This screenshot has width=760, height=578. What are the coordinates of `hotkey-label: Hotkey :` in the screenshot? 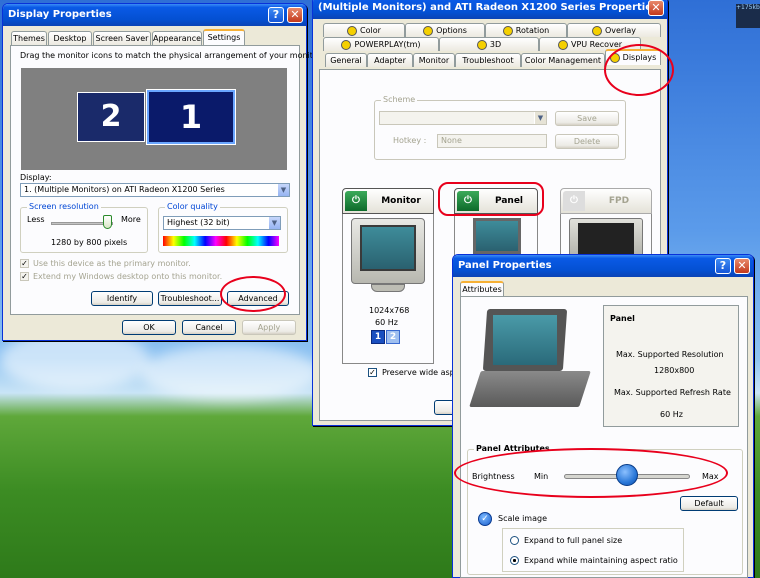 It's located at (410, 140).